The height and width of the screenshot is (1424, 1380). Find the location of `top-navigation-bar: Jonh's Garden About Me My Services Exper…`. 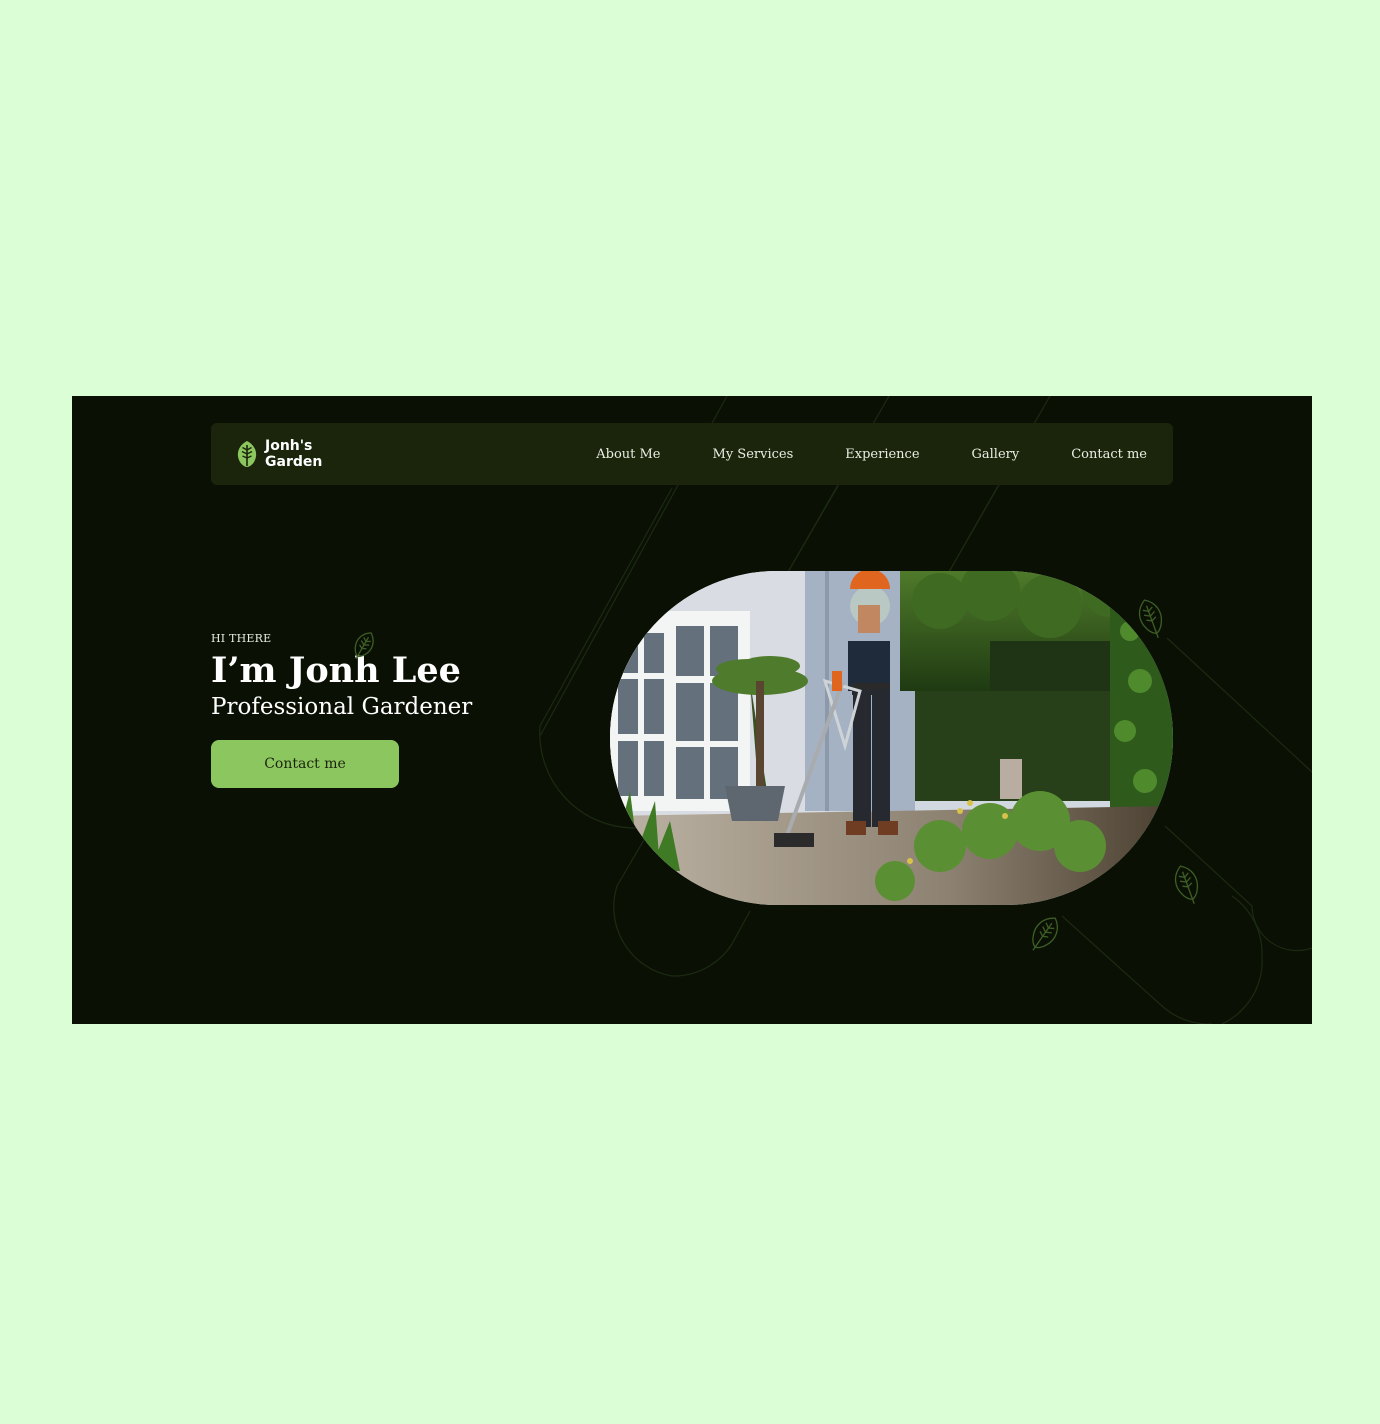

top-navigation-bar: Jonh's Garden About Me My Services Exper… is located at coordinates (692, 454).